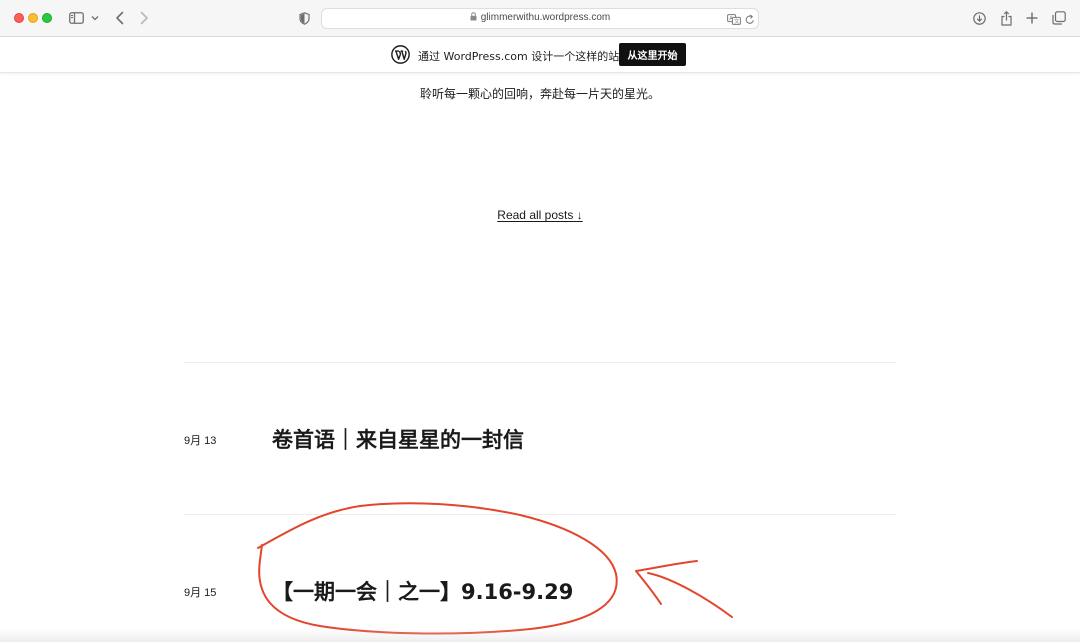 This screenshot has width=1080, height=642. Describe the element at coordinates (400, 54) in the screenshot. I see `wordpress-logo-icon` at that location.